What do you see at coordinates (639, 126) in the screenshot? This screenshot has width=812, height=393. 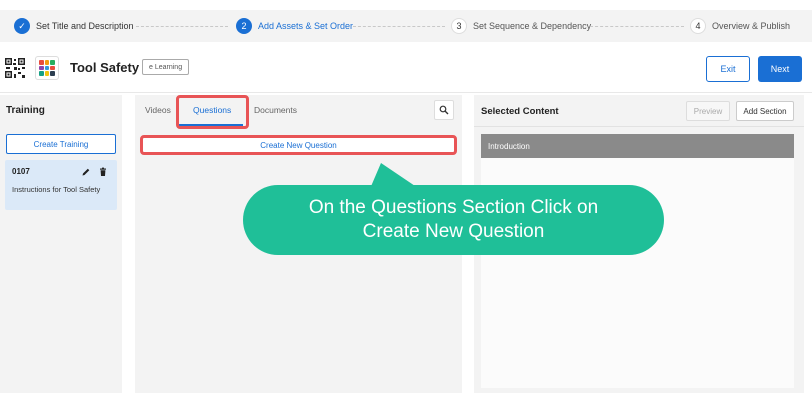 I see `panel-divider` at bounding box center [639, 126].